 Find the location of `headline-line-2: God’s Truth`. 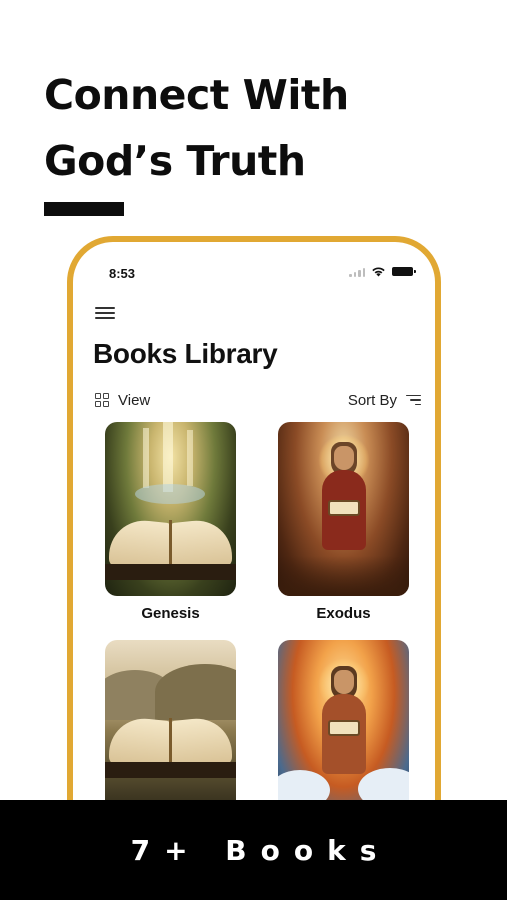

headline-line-2: God’s Truth is located at coordinates (175, 161).